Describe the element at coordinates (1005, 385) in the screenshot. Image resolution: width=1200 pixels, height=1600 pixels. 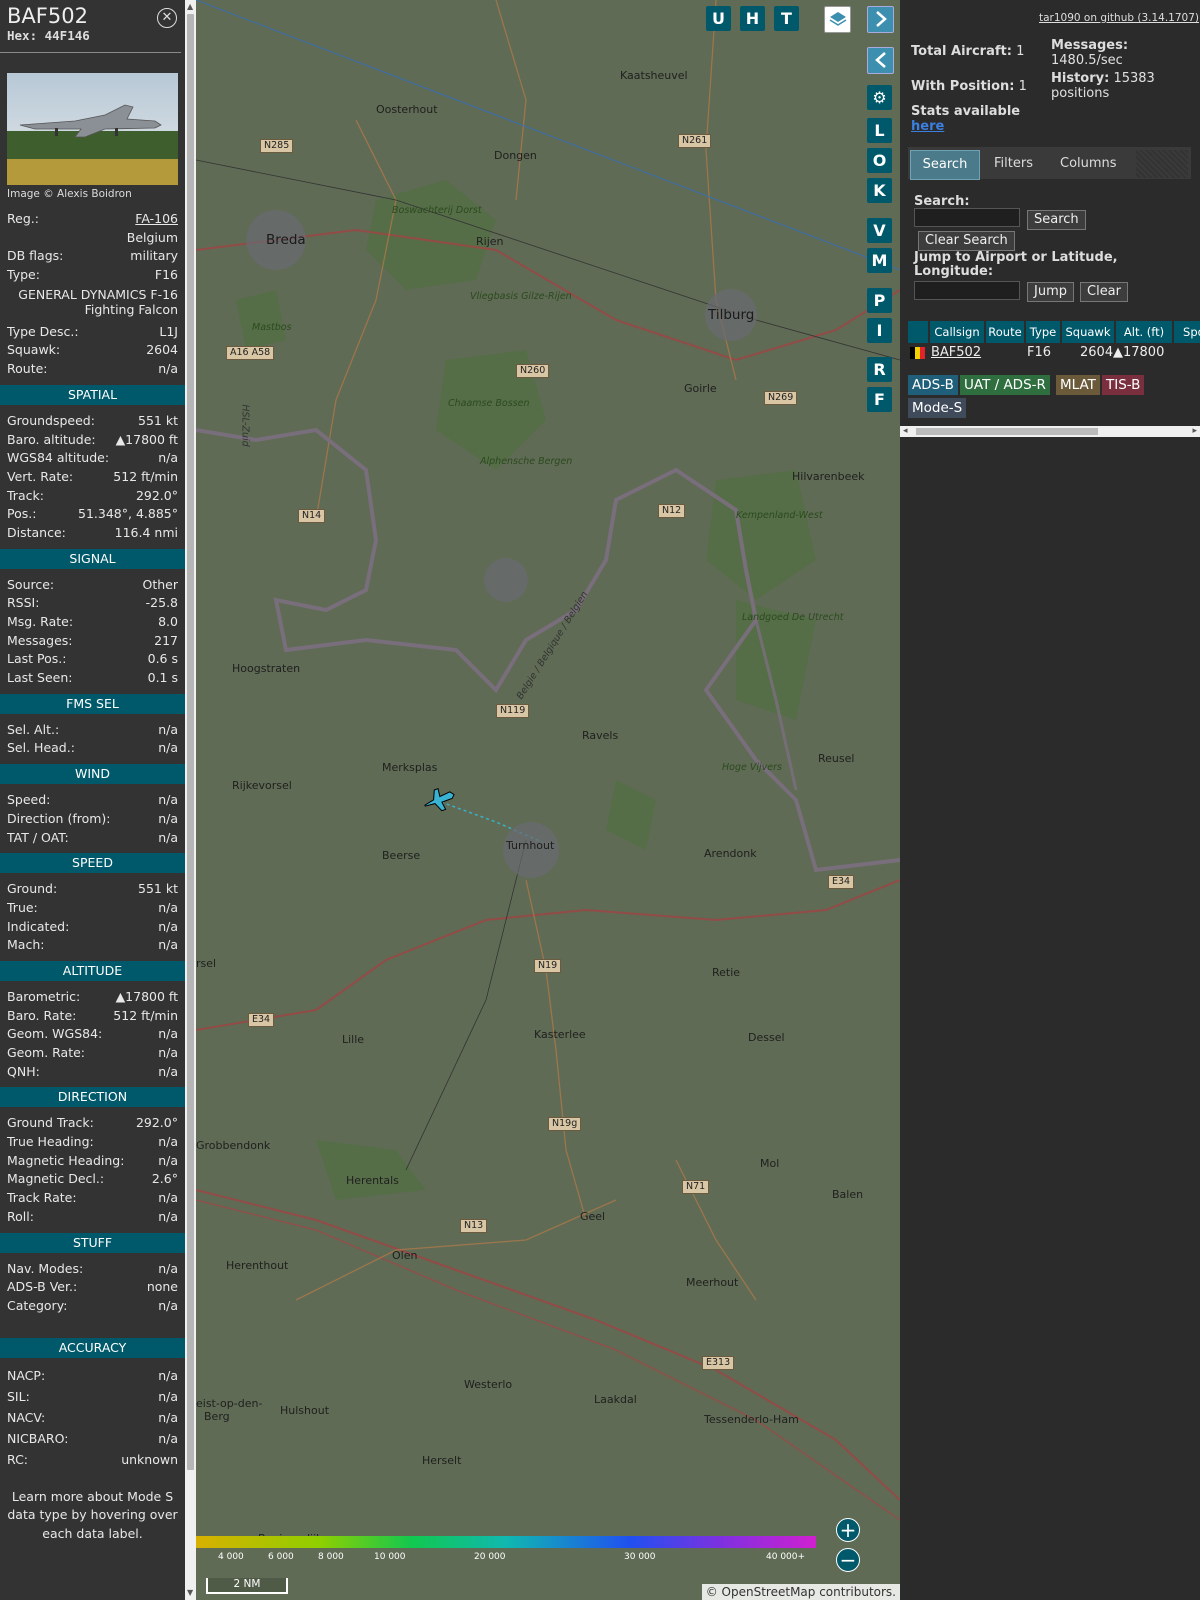
I see `source-badge-uat-ads-r: UAT / ADS-R` at that location.